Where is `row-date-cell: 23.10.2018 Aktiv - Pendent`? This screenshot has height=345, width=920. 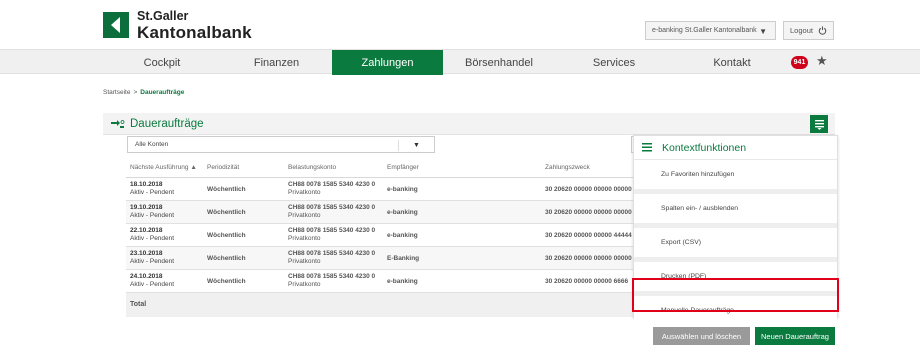 row-date-cell: 23.10.2018 Aktiv - Pendent is located at coordinates (152, 258).